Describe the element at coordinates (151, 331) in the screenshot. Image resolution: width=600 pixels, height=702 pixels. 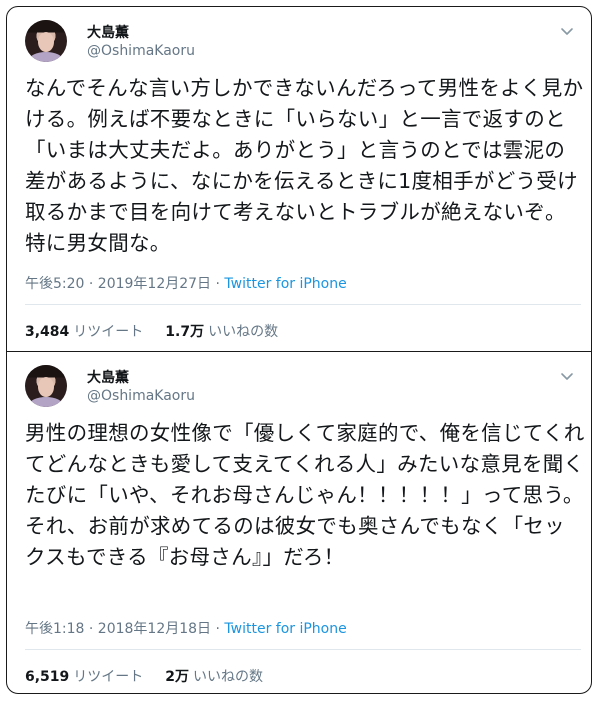
I see `tweet-stats: 3,484 リツイート 1.7万 いいねの数` at that location.